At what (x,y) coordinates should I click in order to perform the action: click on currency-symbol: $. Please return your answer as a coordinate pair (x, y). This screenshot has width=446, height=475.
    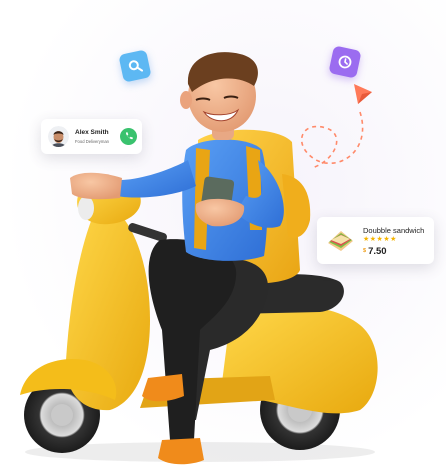
    Looking at the image, I should click on (365, 251).